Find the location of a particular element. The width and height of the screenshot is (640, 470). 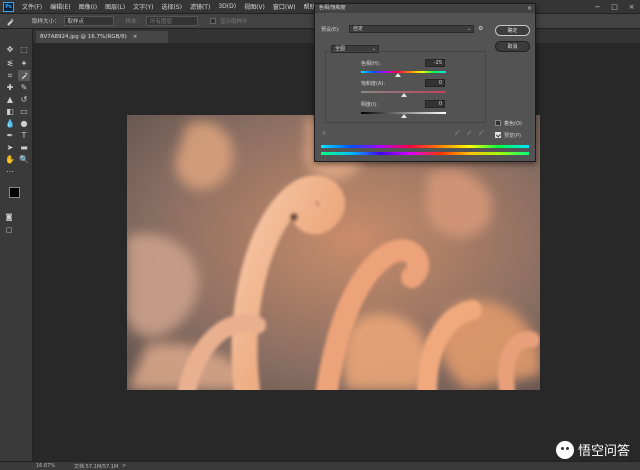

saturation-label: 饱和度(A): is located at coordinates (373, 84).